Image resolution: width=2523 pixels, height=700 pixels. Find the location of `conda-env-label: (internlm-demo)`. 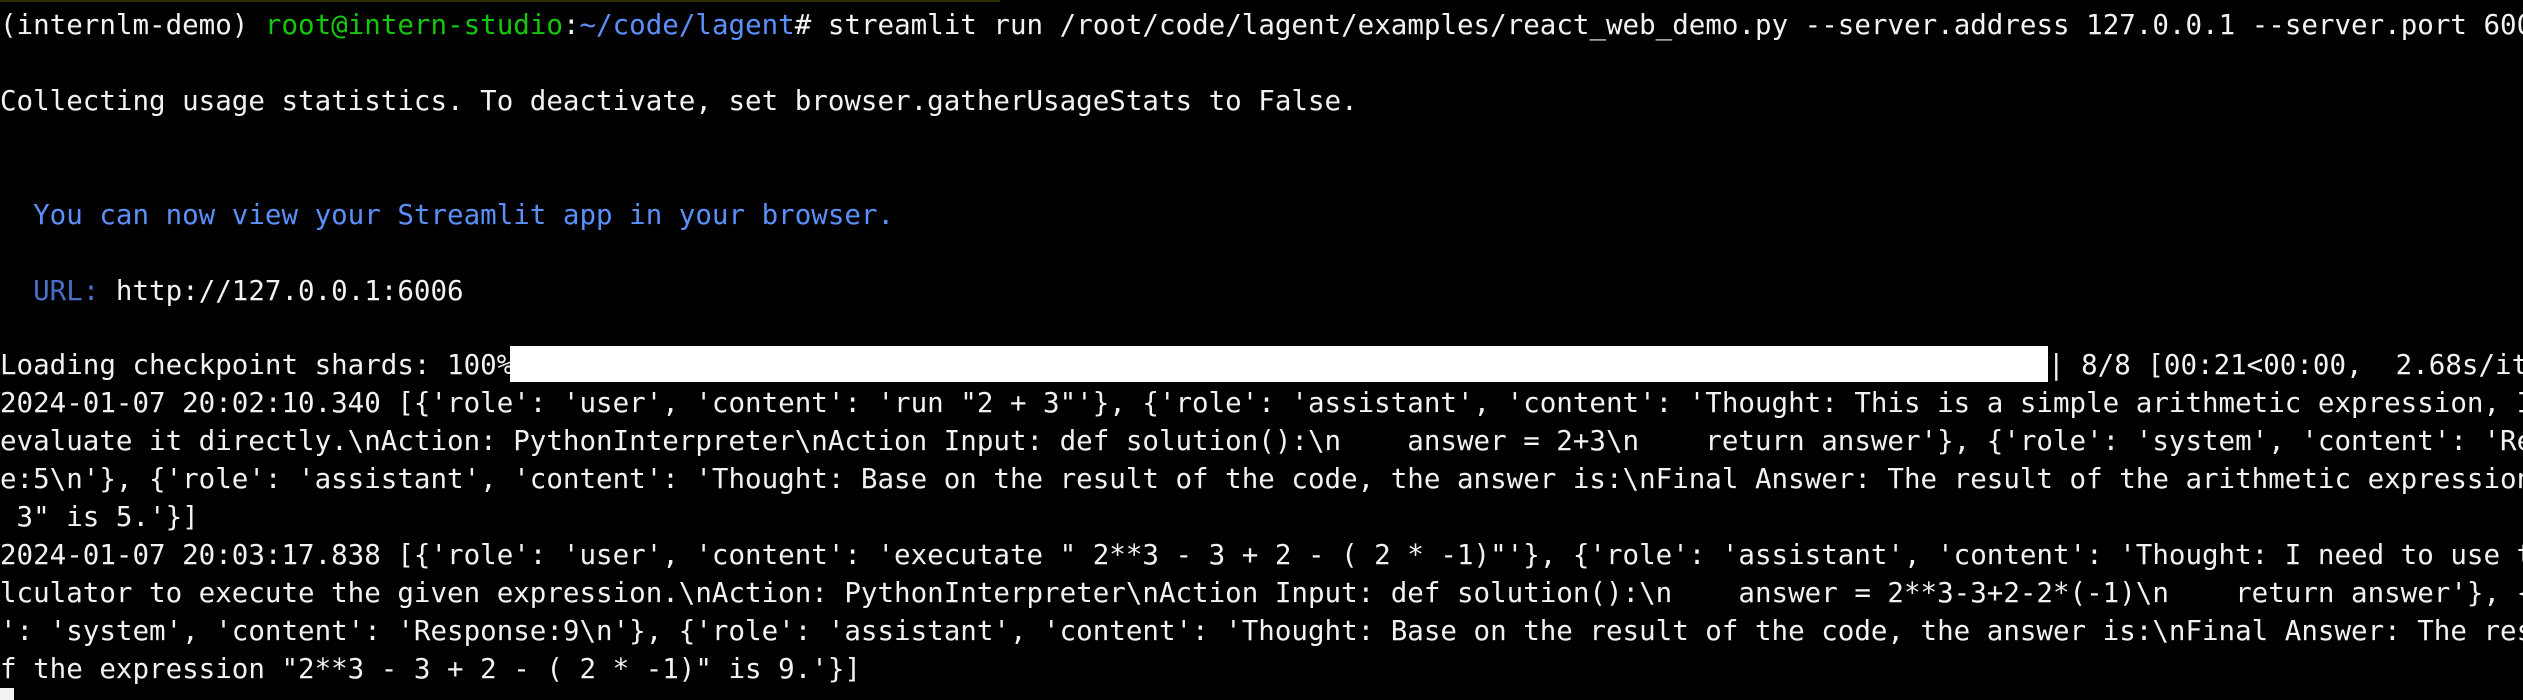

conda-env-label: (internlm-demo) is located at coordinates (124, 25).